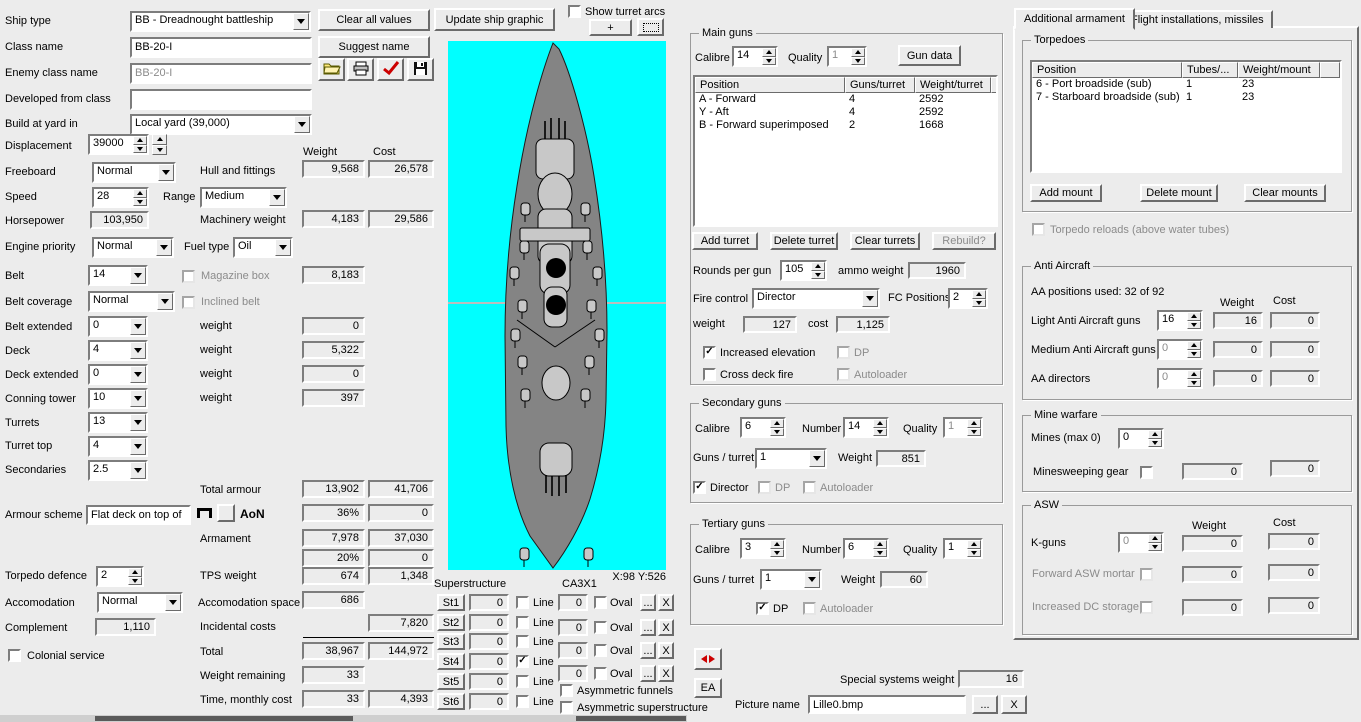 This screenshot has height=722, width=1361. What do you see at coordinates (880, 85) in the screenshot?
I see `column-header: Guns/turret` at bounding box center [880, 85].